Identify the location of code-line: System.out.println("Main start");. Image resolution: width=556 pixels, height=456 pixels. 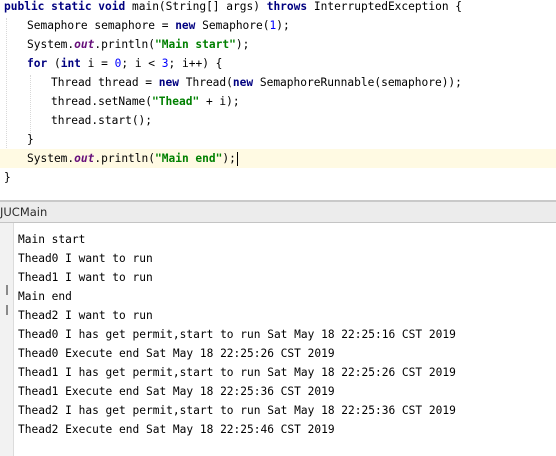
(124, 44).